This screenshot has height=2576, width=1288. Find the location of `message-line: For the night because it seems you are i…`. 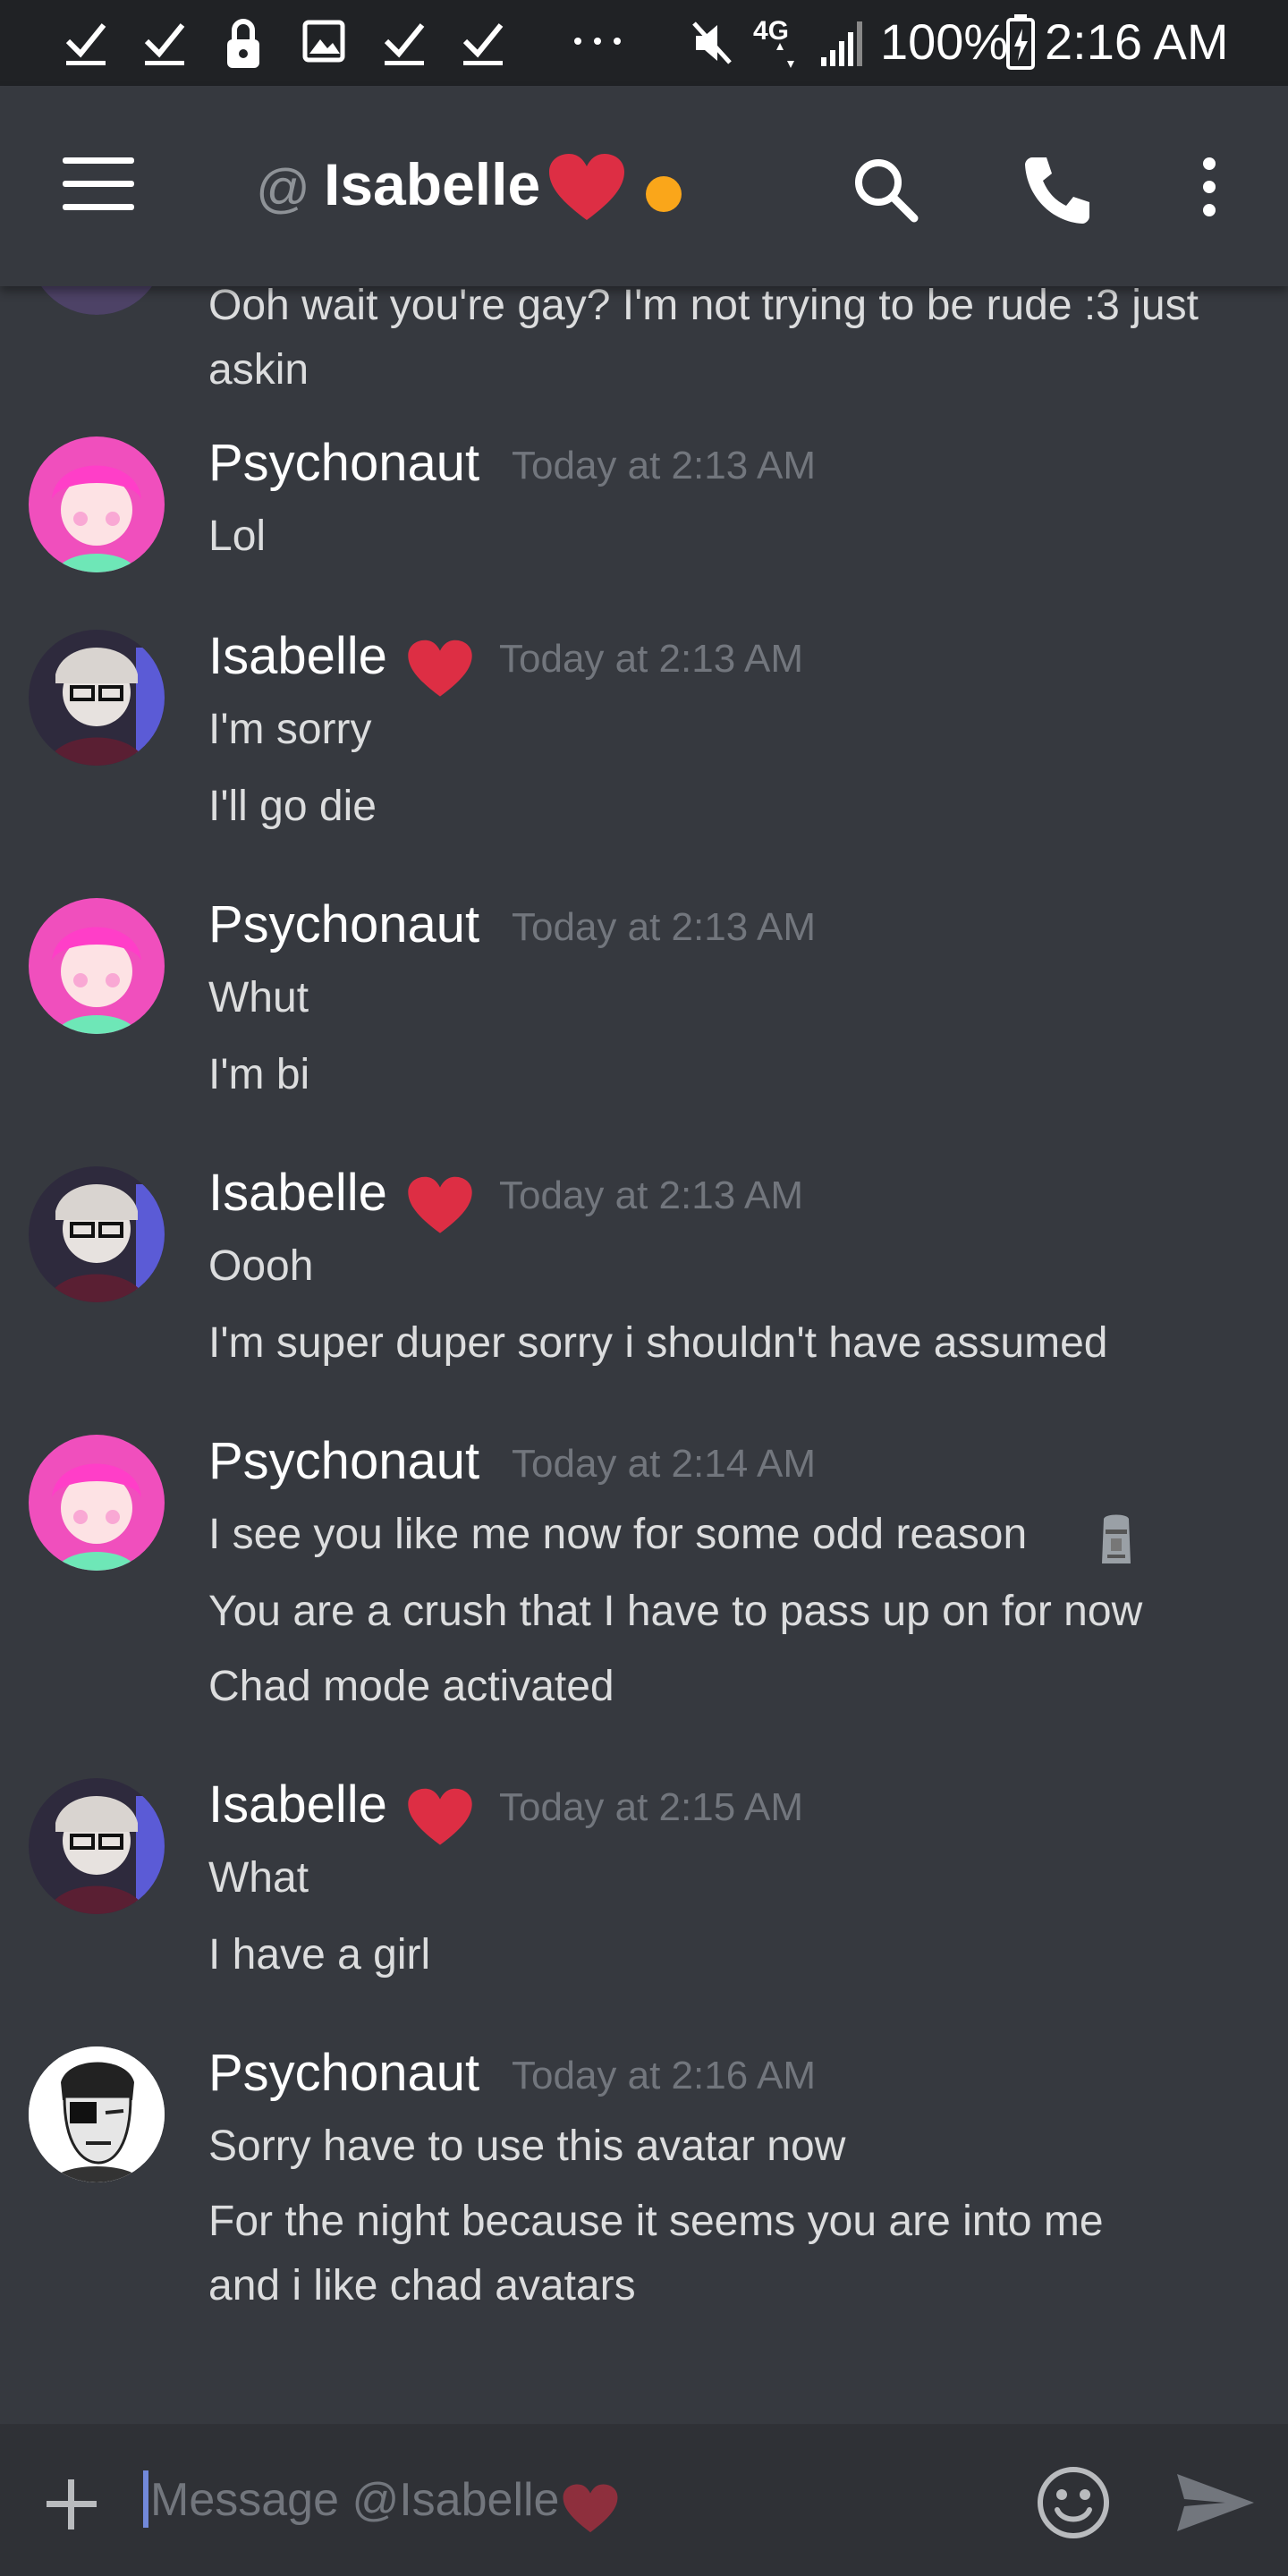

message-line: For the night because it seems you are i… is located at coordinates (656, 2221).